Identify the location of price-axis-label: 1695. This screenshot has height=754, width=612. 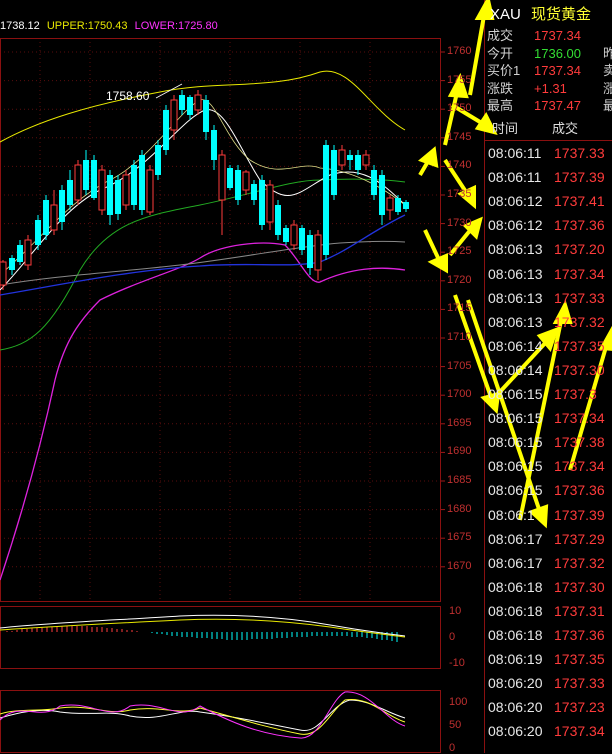
(459, 422).